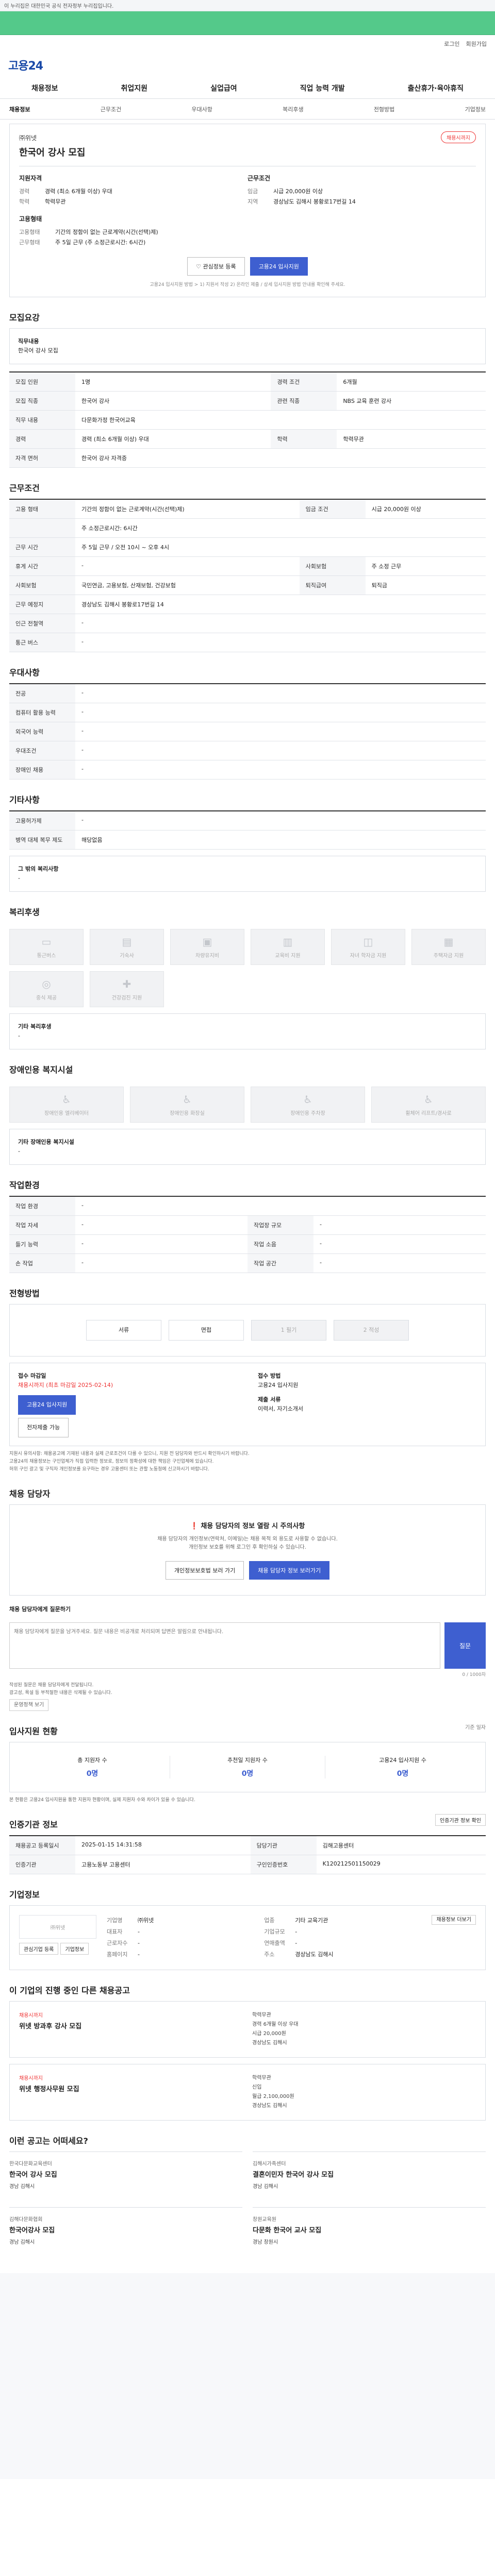 This screenshot has width=495, height=2576. What do you see at coordinates (43, 1427) in the screenshot?
I see `e-submit-button: 전자제출 가능` at bounding box center [43, 1427].